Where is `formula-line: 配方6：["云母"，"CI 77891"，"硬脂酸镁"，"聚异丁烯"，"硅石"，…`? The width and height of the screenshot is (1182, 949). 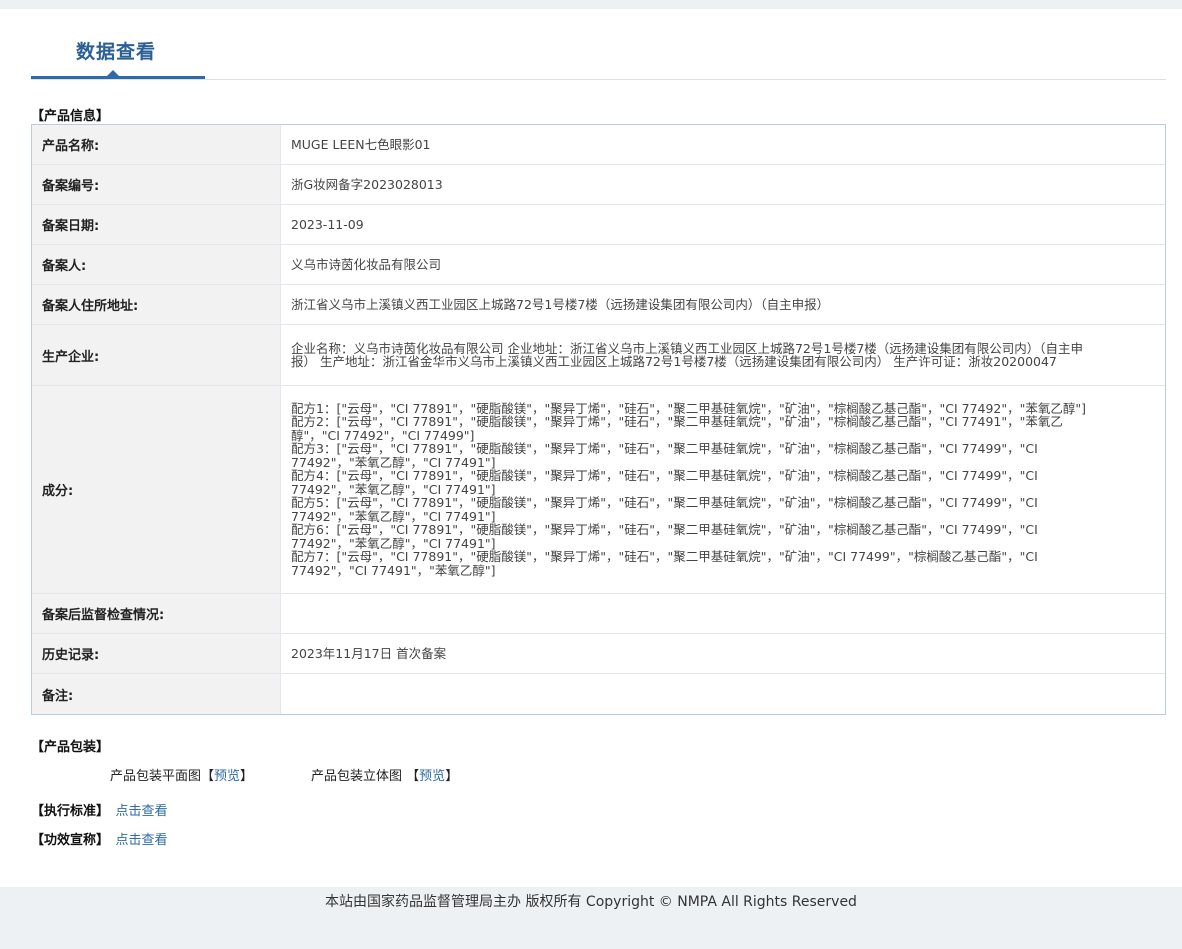
formula-line: 配方6：["云母"，"CI 77891"，"硬脂酸镁"，"聚异丁烯"，"硅石"，… is located at coordinates (664, 536).